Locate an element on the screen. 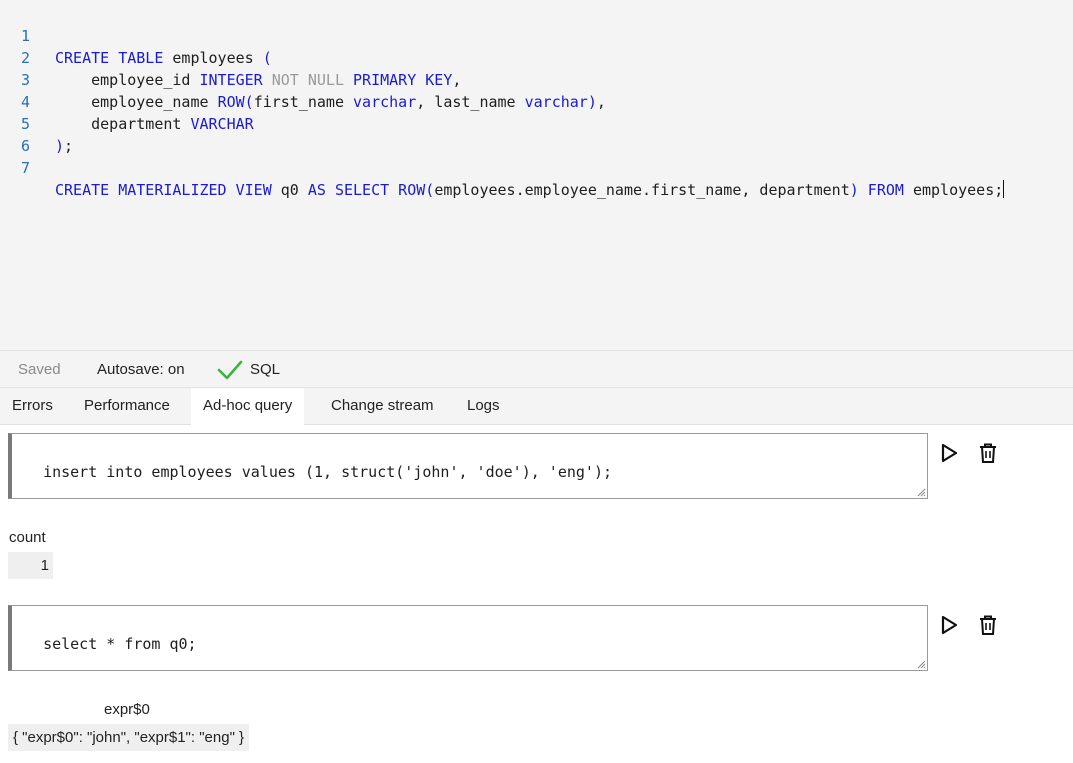 Image resolution: width=1073 pixels, height=763 pixels. code-line-1: 1 CREATE TABLE employees ( is located at coordinates (136, 35).